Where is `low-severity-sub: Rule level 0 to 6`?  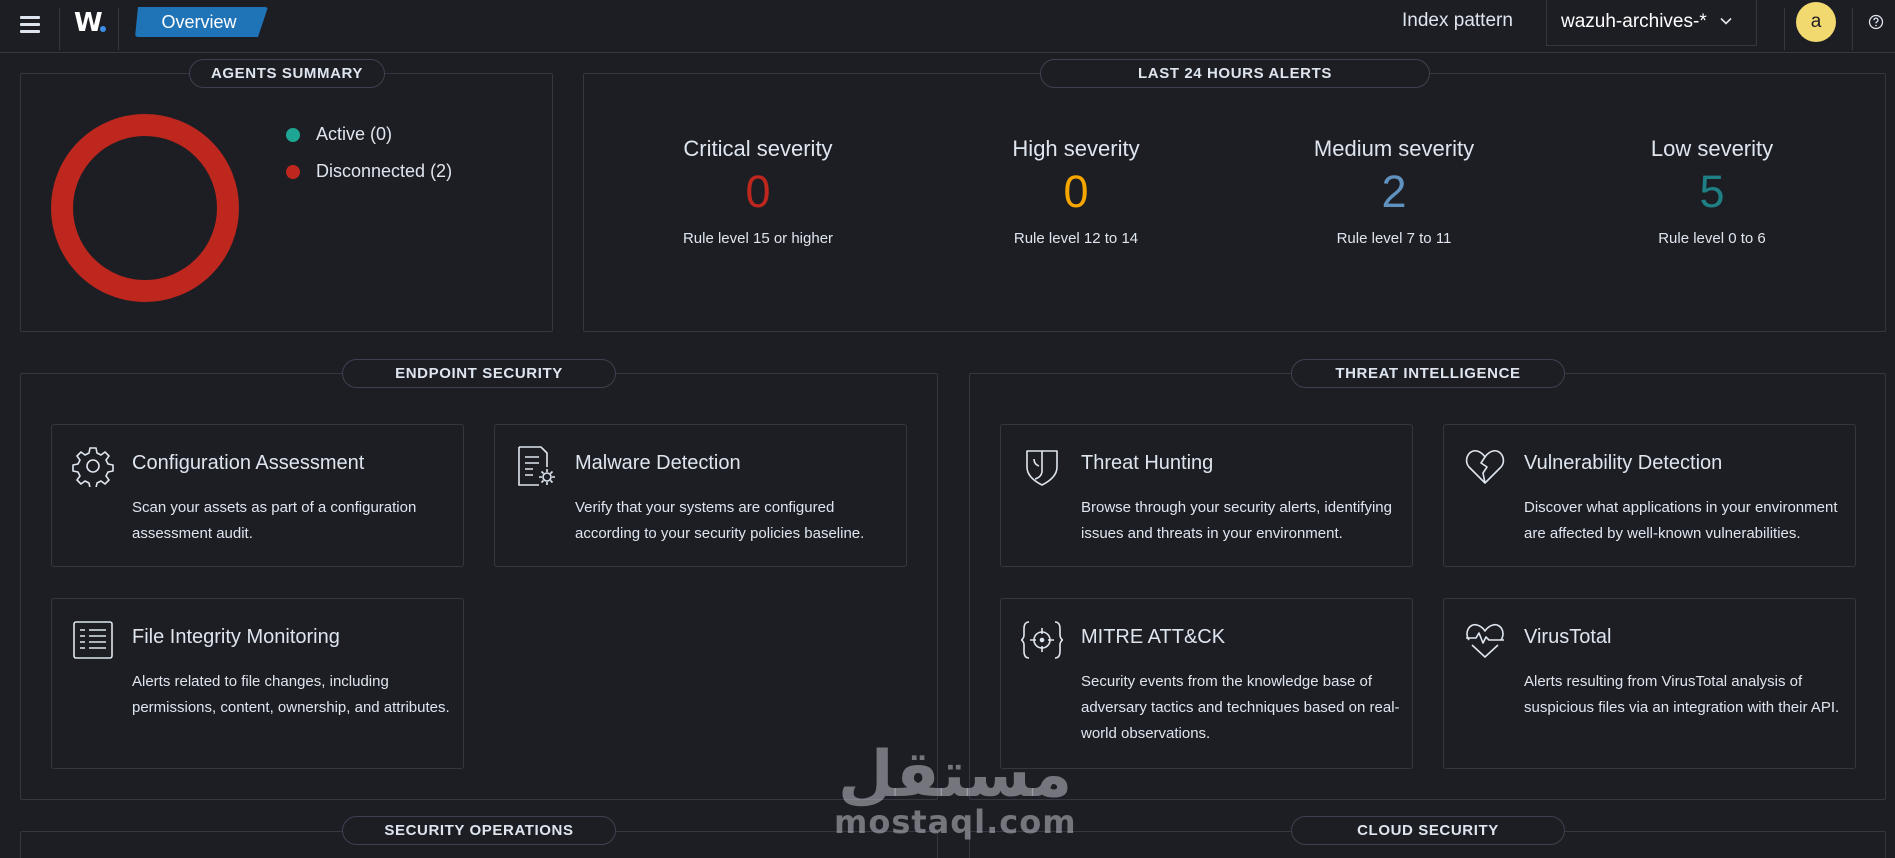 low-severity-sub: Rule level 0 to 6 is located at coordinates (1712, 238).